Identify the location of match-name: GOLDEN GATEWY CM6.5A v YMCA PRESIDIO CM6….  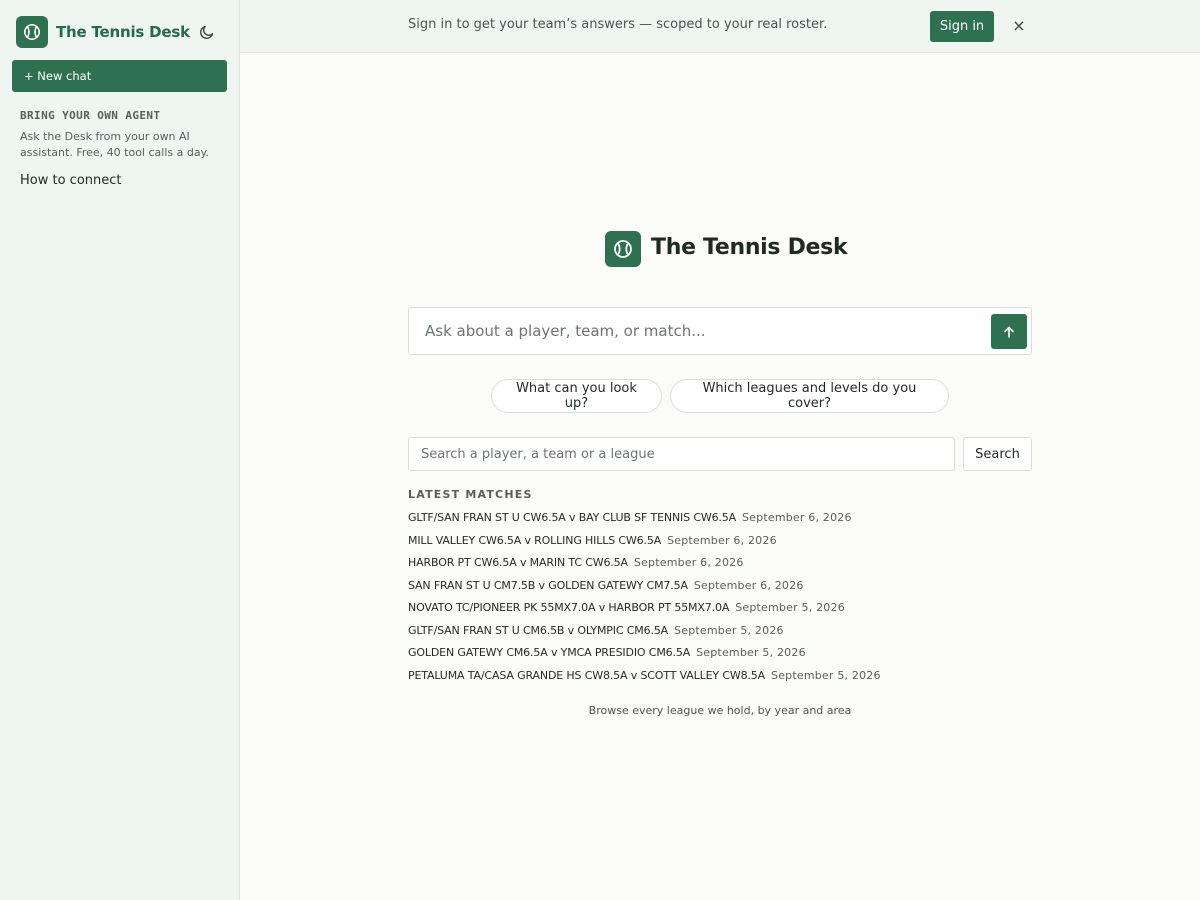
(549, 652).